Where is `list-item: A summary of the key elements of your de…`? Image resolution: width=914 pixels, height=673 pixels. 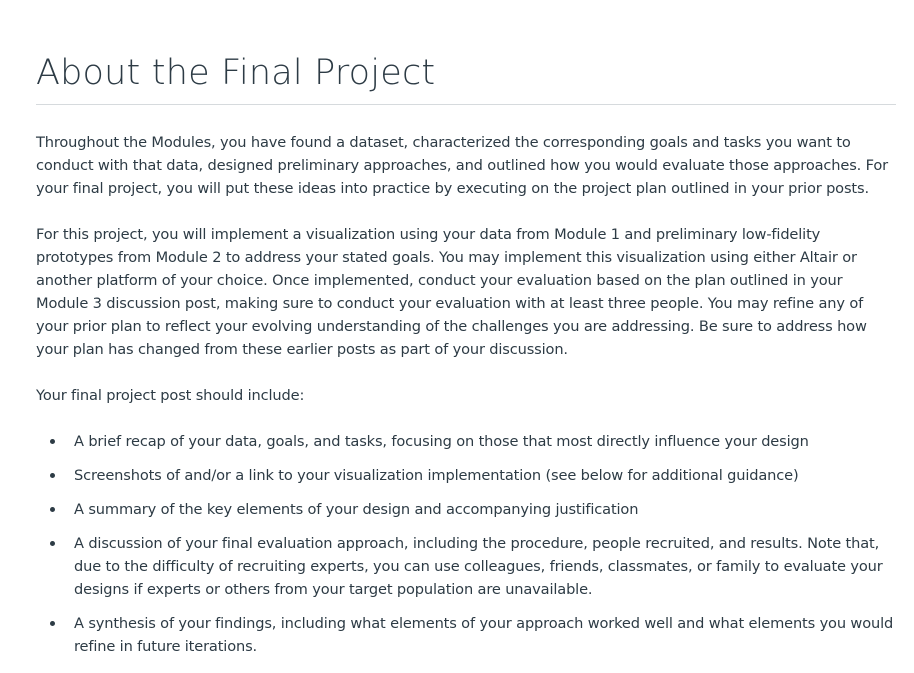
list-item: A summary of the key elements of your de… is located at coordinates (474, 509).